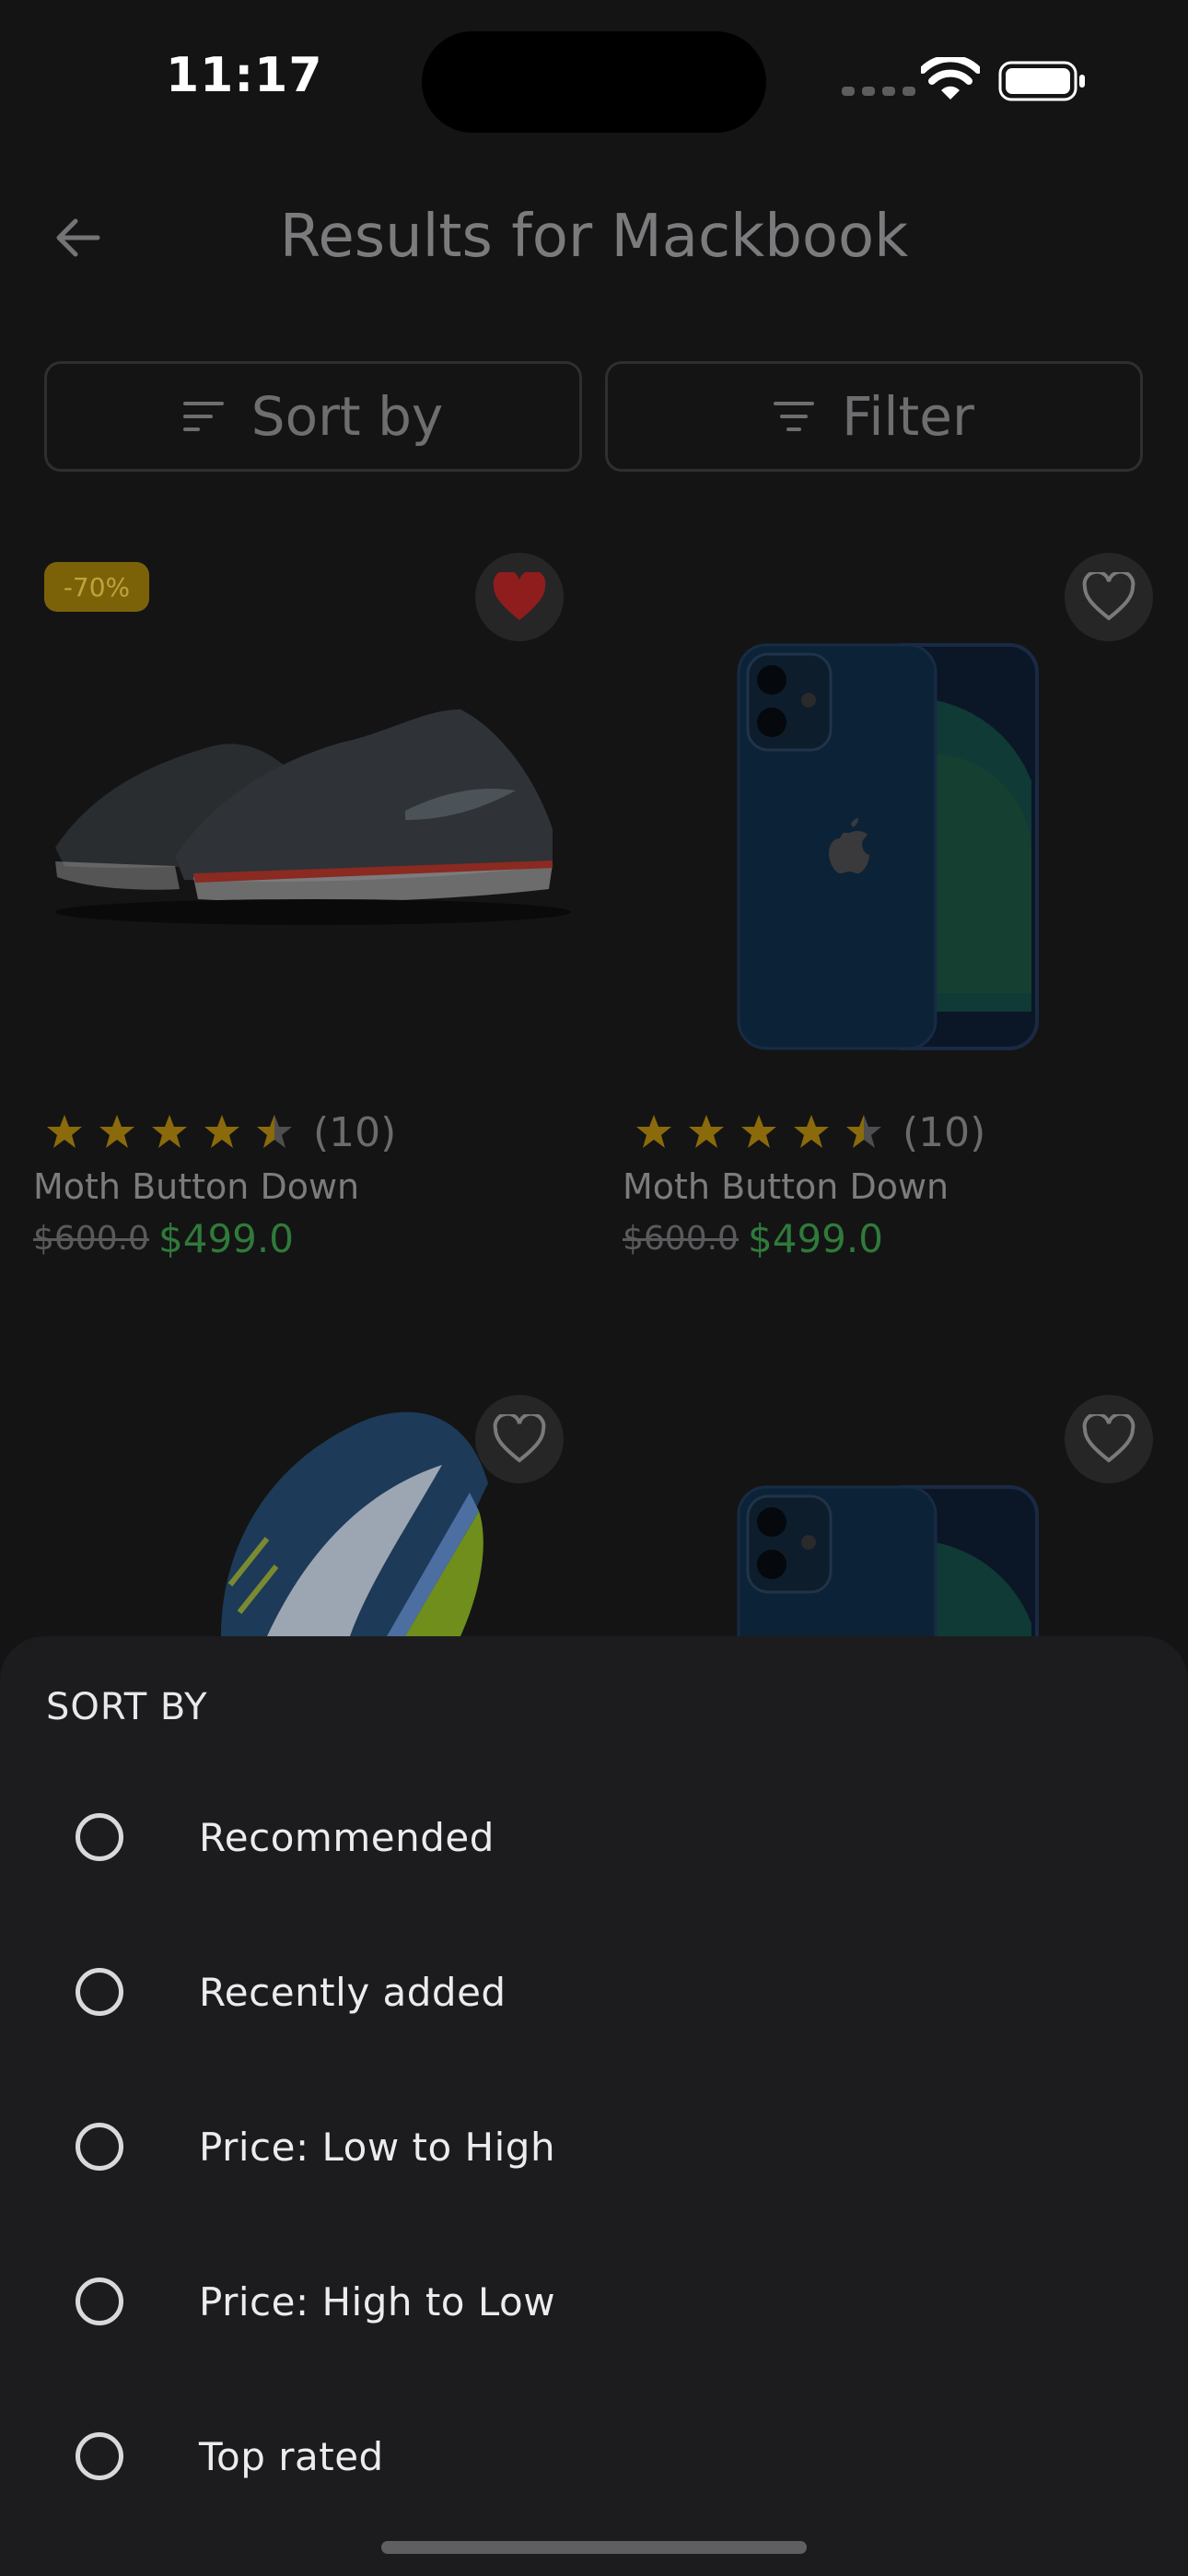 Image resolution: width=1188 pixels, height=2576 pixels. What do you see at coordinates (203, 416) in the screenshot?
I see `sort-icon` at bounding box center [203, 416].